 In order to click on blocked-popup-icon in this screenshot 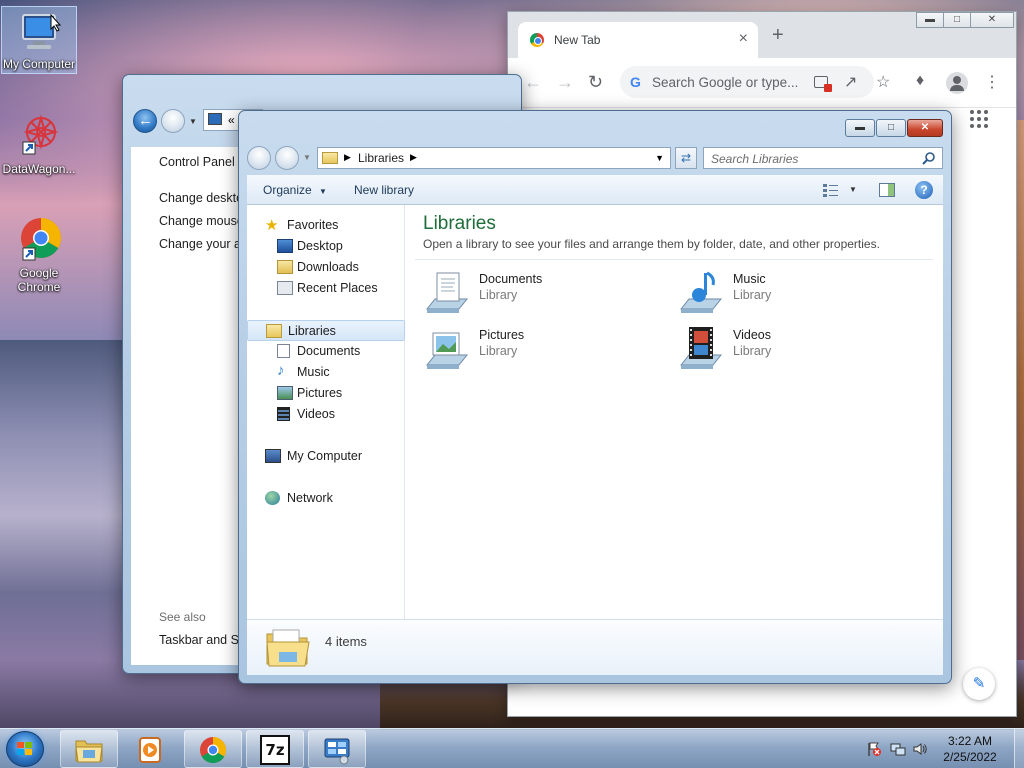, I will do `click(823, 84)`.